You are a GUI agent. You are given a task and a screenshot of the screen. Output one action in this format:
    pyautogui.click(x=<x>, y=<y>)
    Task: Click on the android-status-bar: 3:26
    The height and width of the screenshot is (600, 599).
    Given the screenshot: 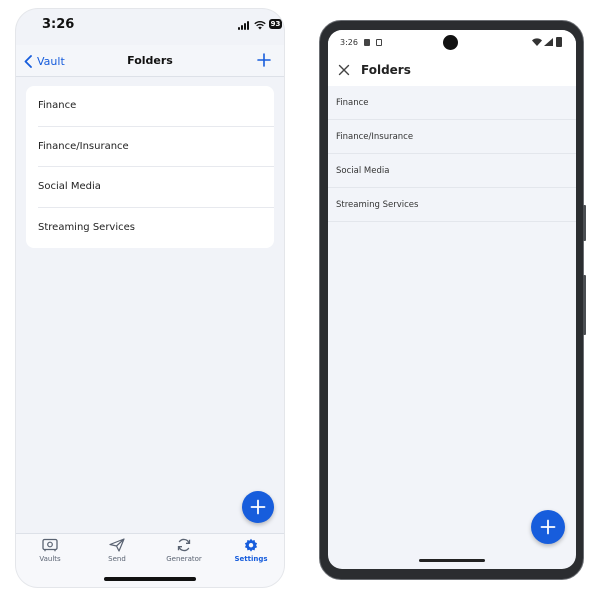 What is the action you would take?
    pyautogui.click(x=452, y=43)
    